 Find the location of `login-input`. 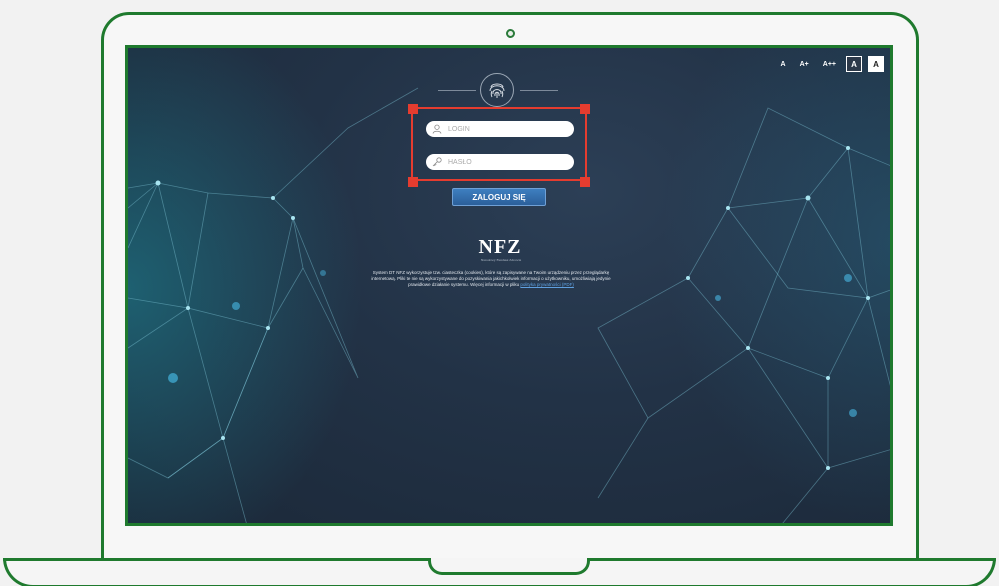

login-input is located at coordinates (502, 129).